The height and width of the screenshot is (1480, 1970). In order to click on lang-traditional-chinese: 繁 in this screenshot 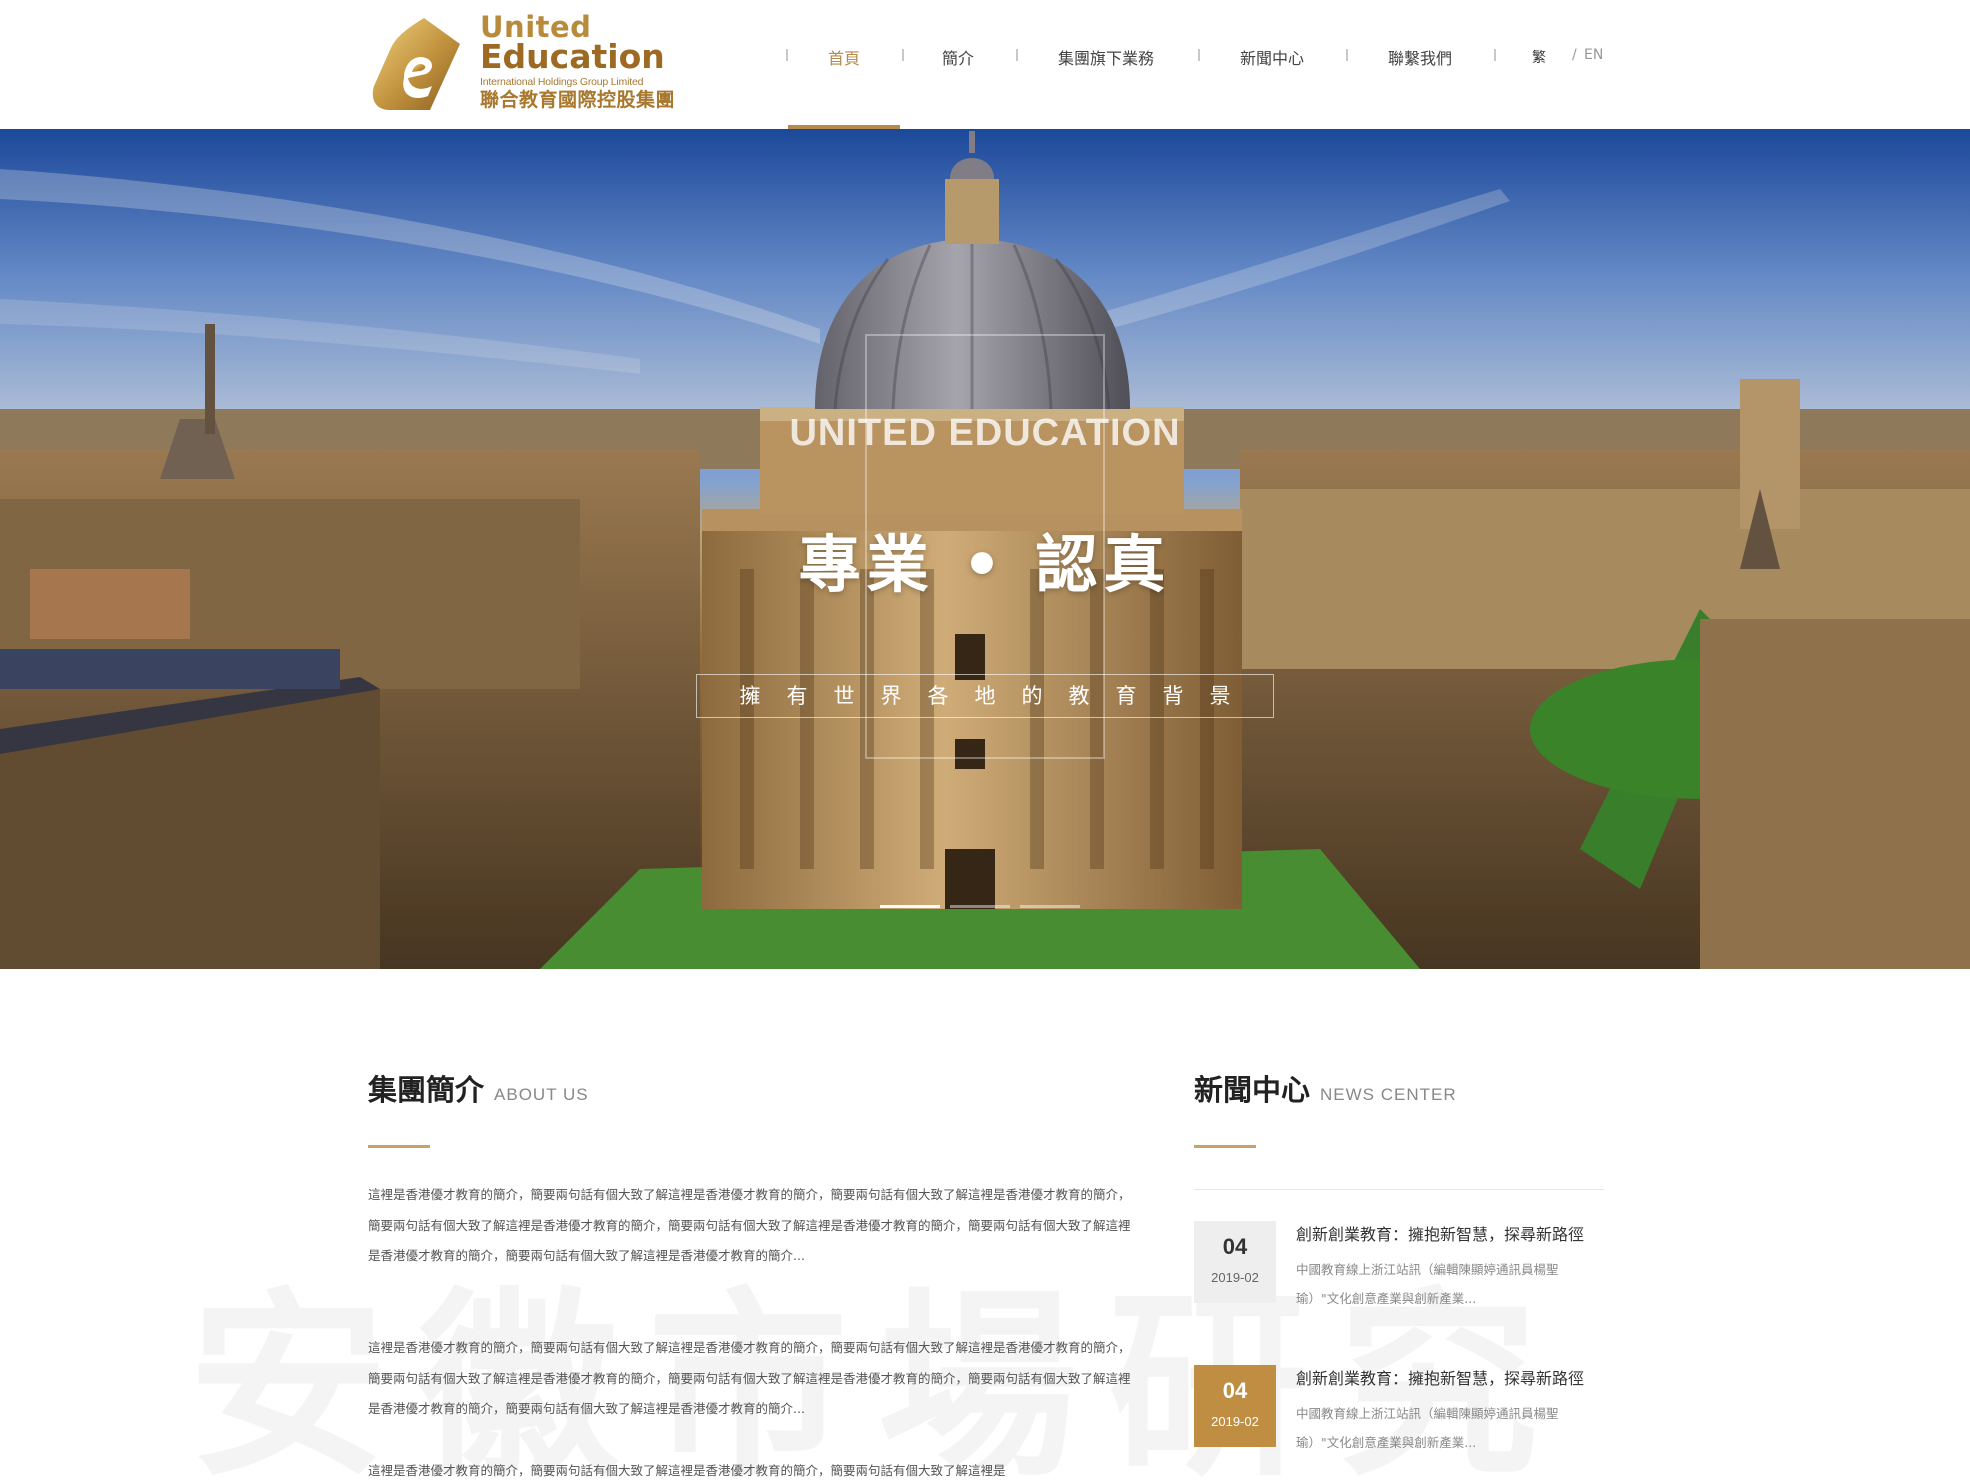, I will do `click(1539, 57)`.